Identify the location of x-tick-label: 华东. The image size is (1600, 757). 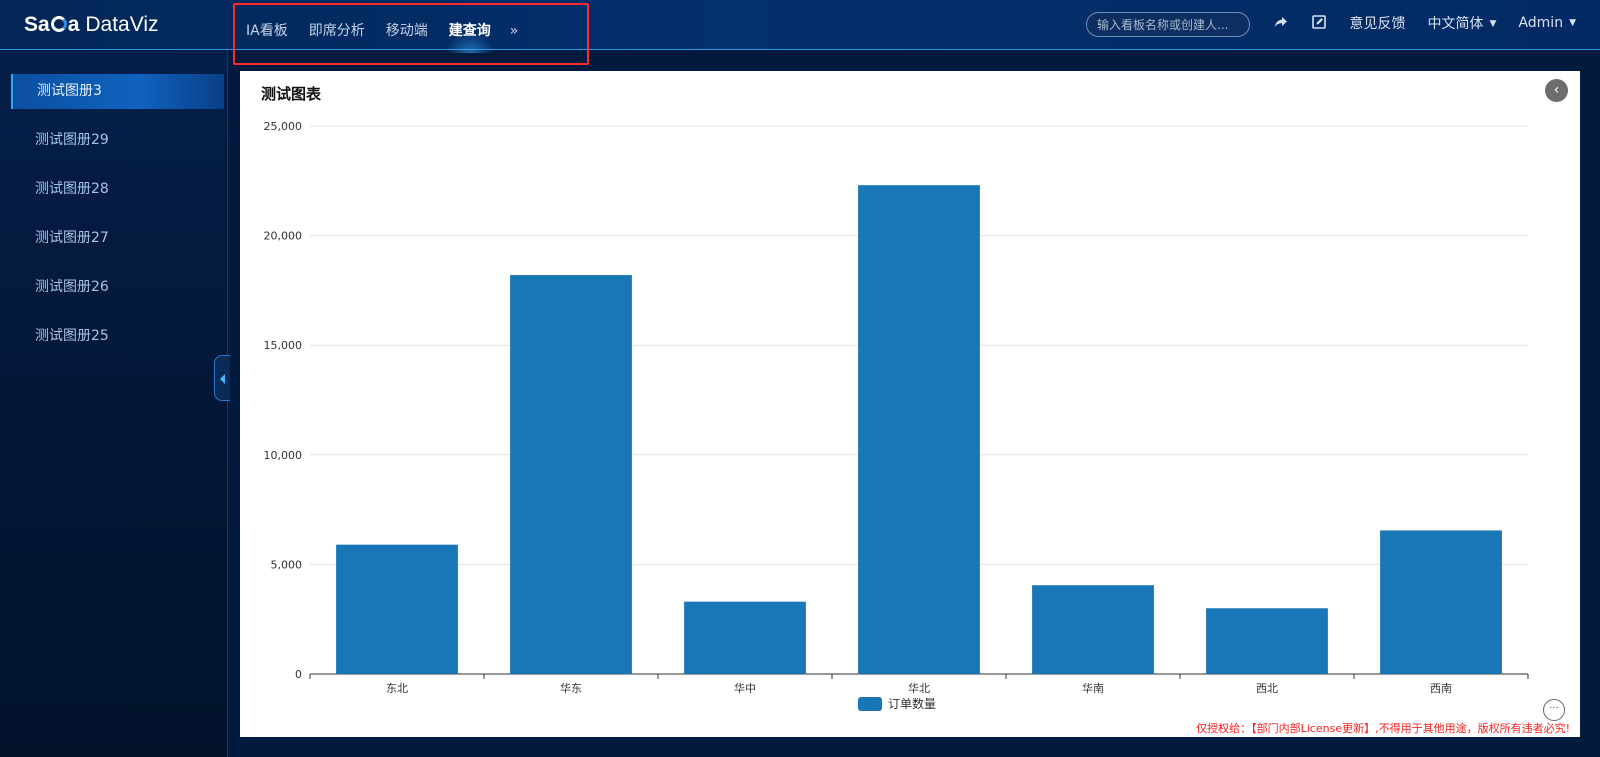
(571, 688).